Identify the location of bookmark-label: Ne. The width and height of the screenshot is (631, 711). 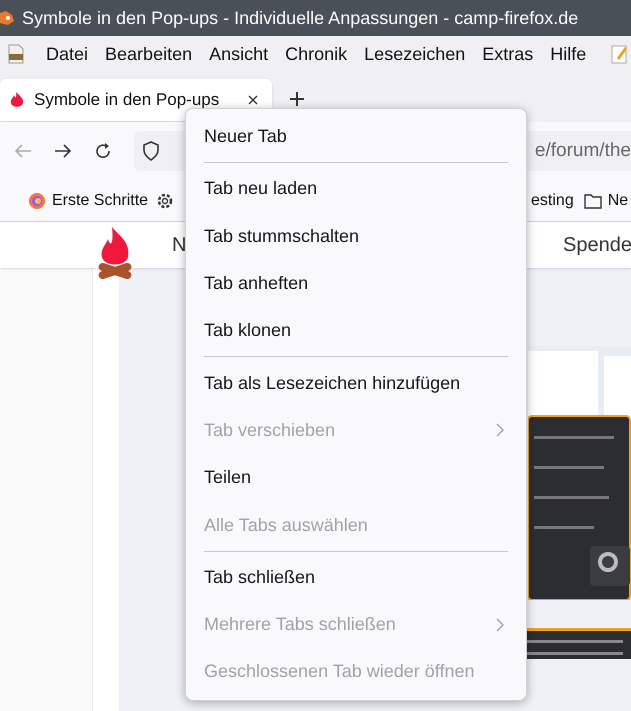
(618, 200).